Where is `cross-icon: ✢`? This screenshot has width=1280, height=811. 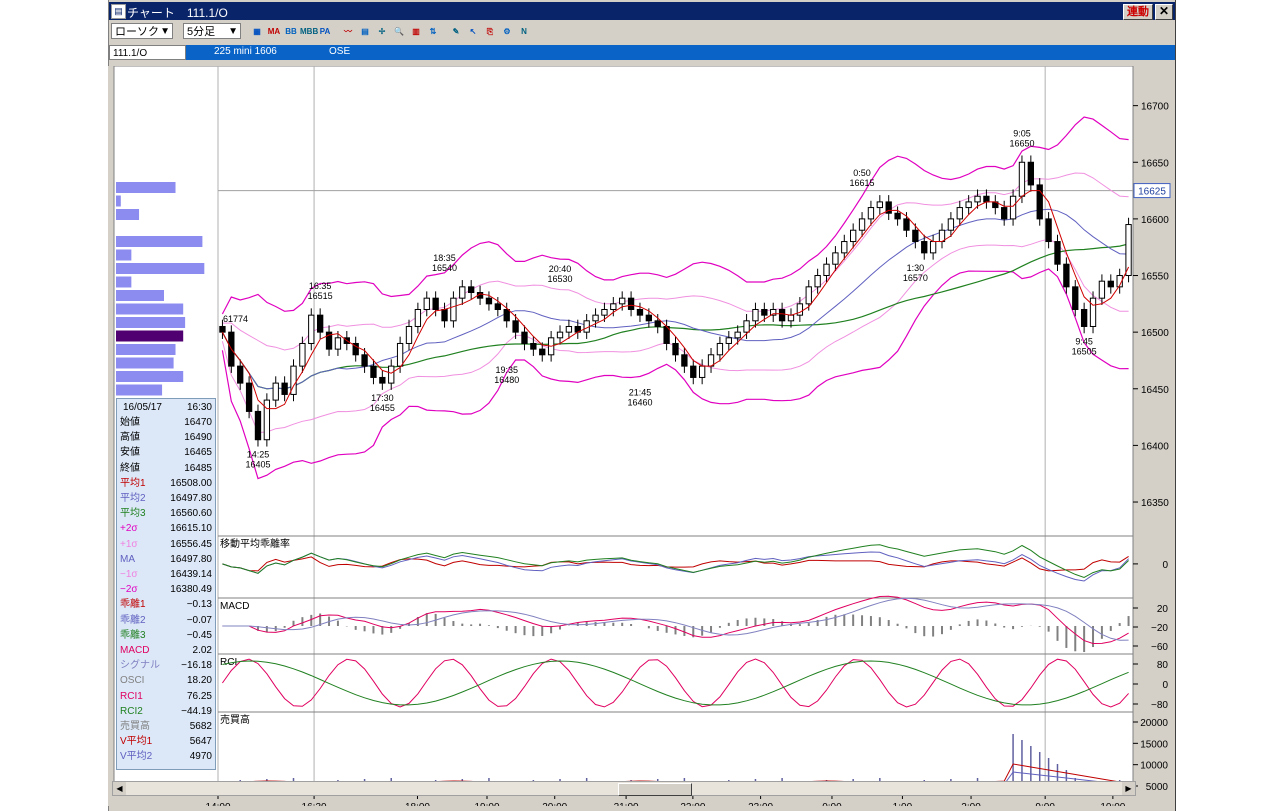 cross-icon: ✢ is located at coordinates (382, 31).